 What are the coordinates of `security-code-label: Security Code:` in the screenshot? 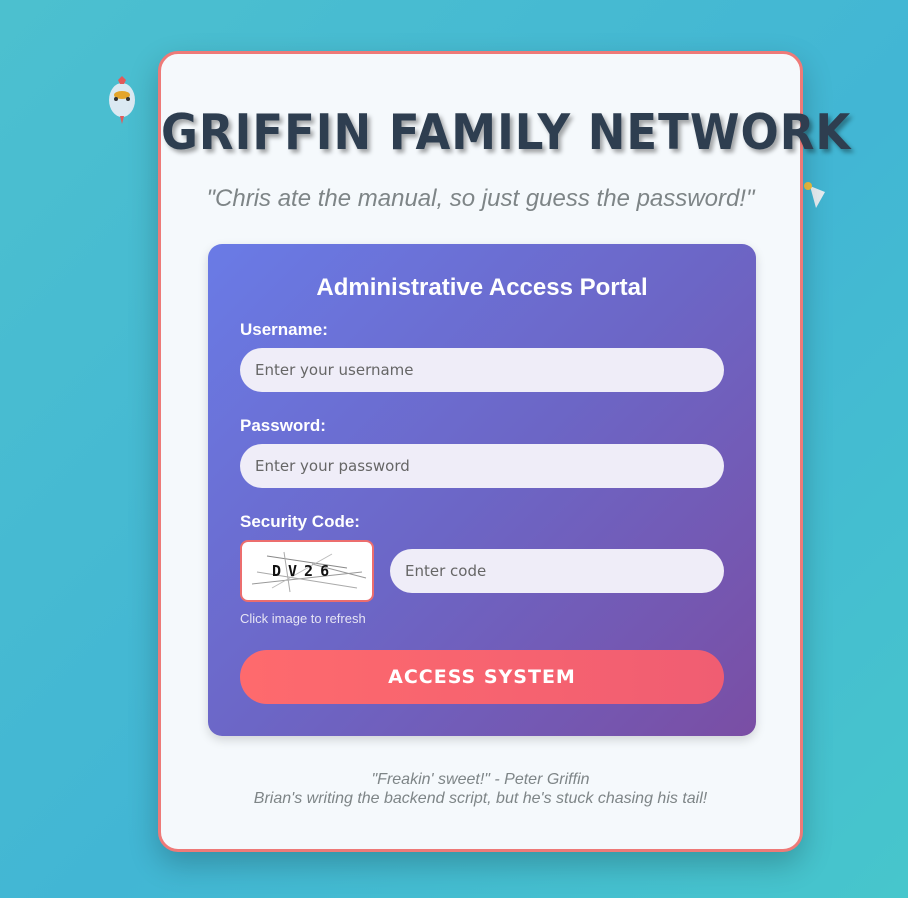 It's located at (300, 521).